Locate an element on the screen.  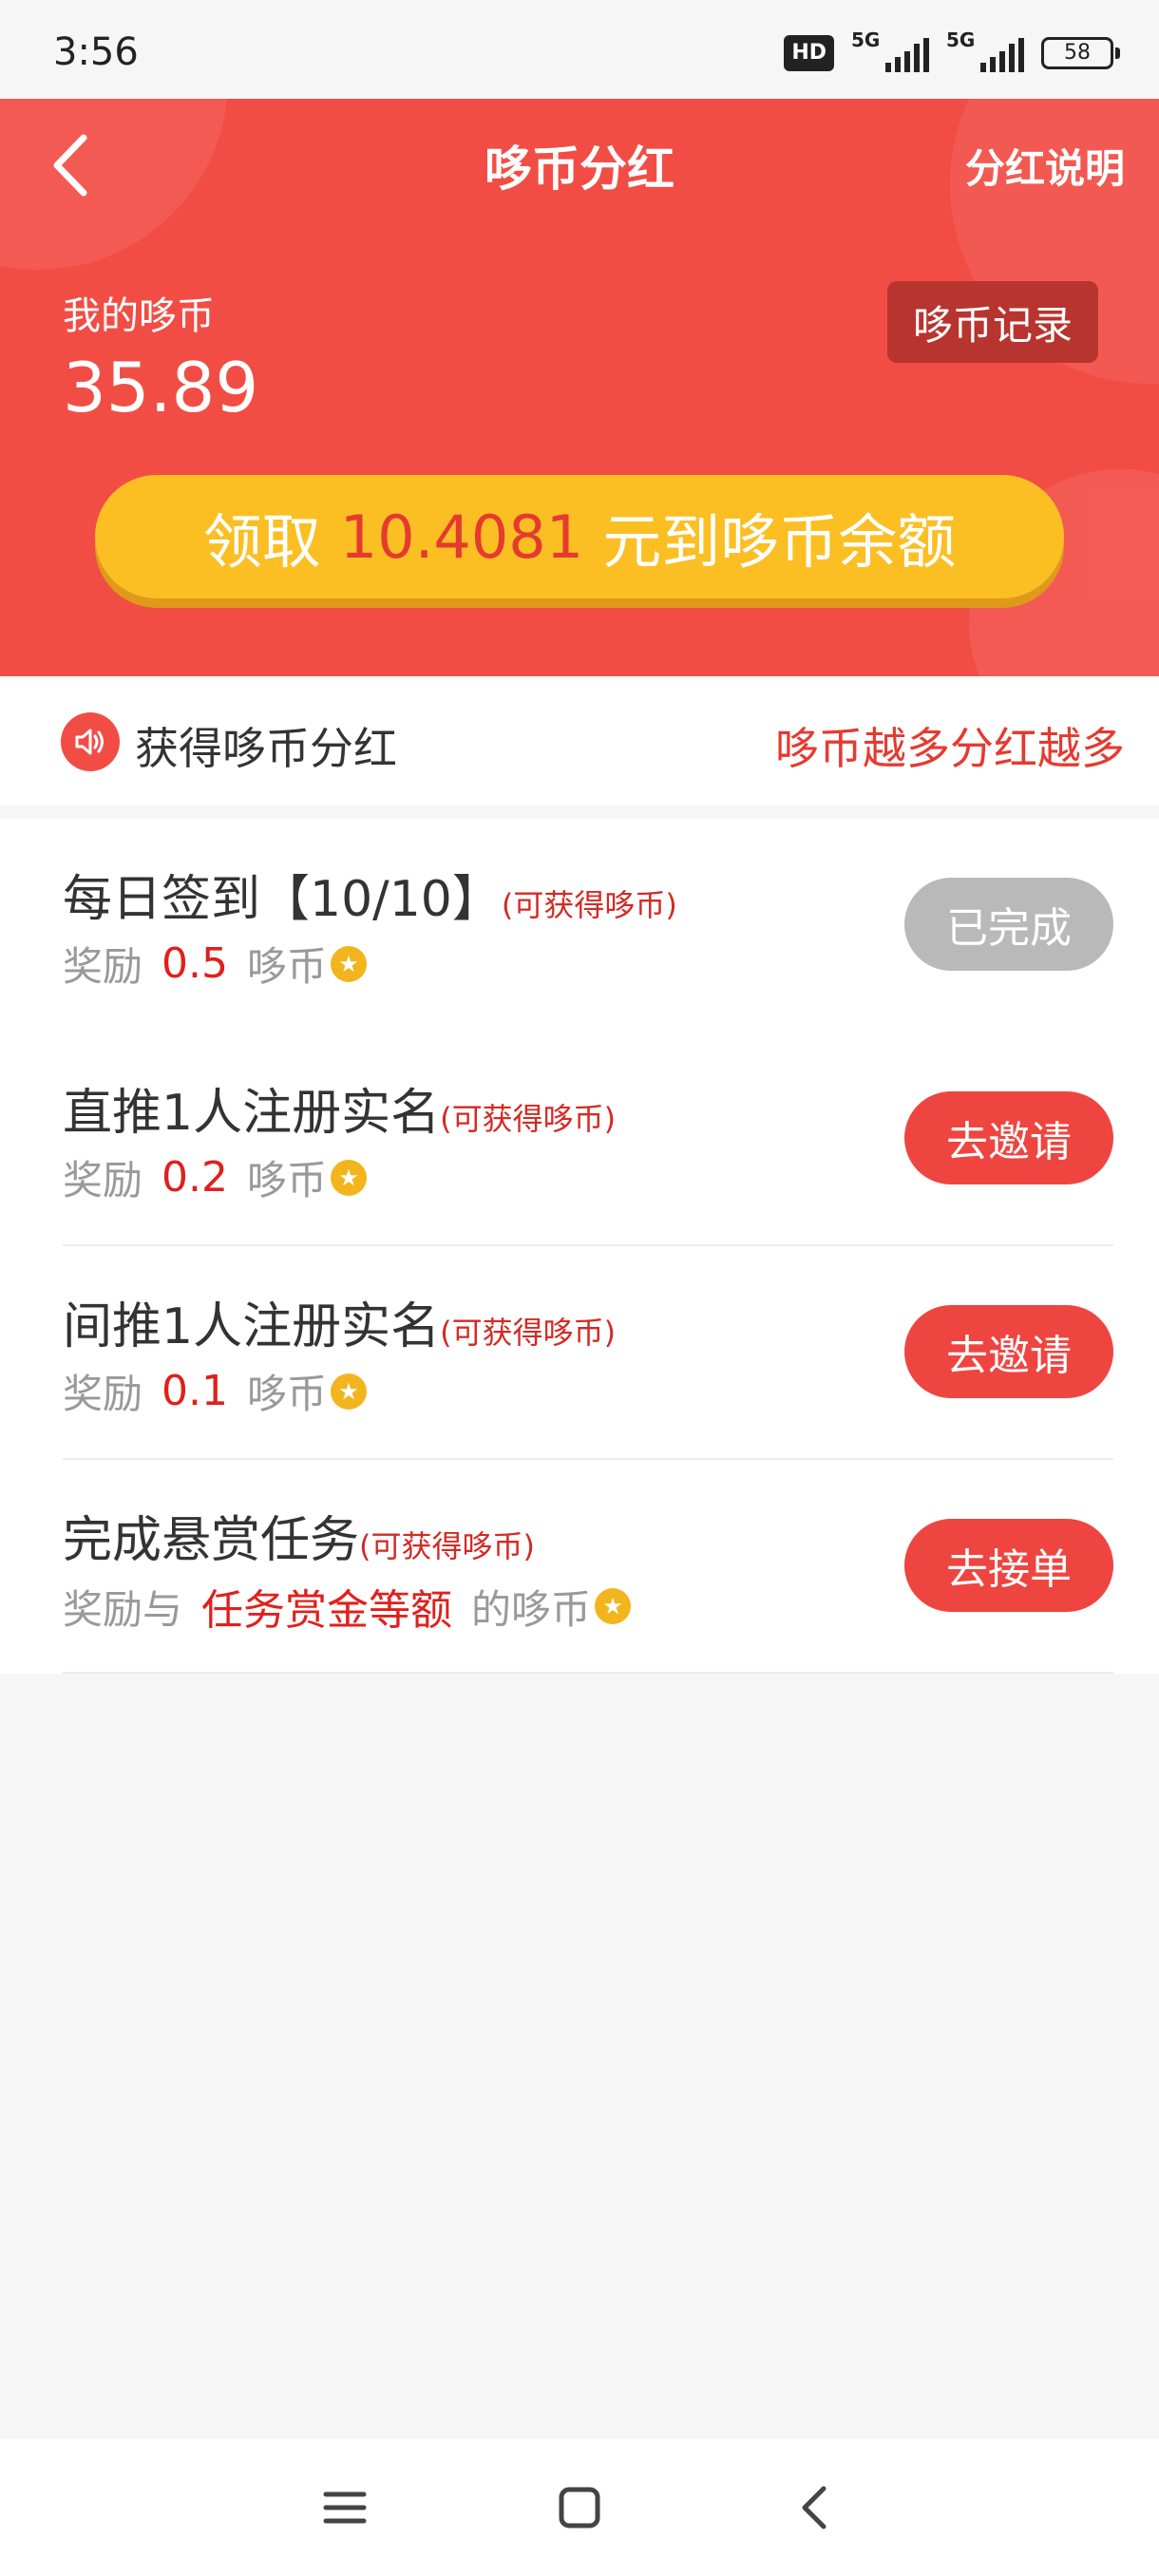
hd-icon: HD is located at coordinates (809, 53).